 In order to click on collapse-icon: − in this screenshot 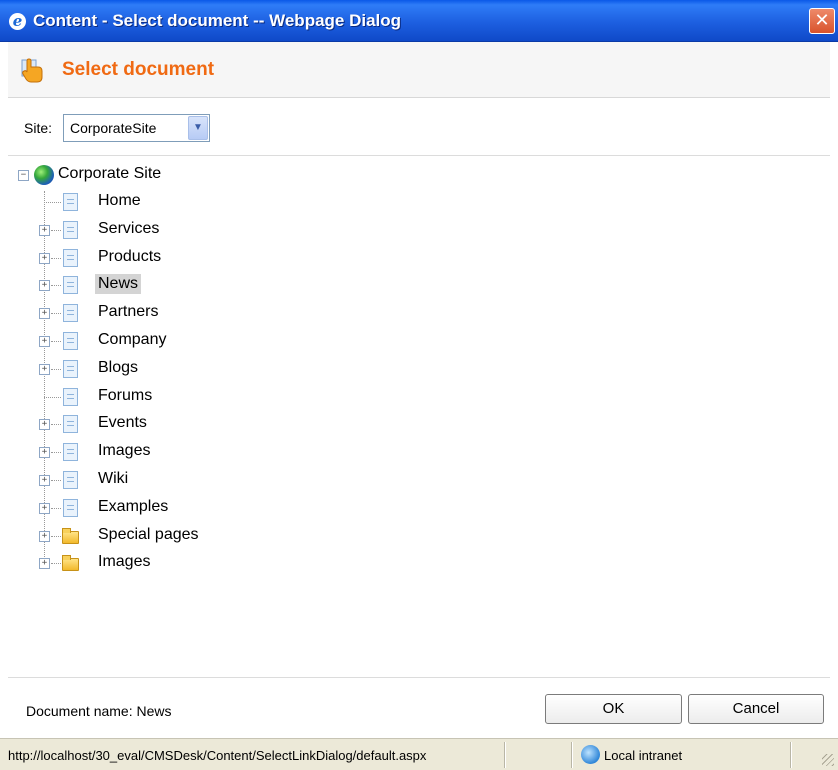, I will do `click(23, 175)`.